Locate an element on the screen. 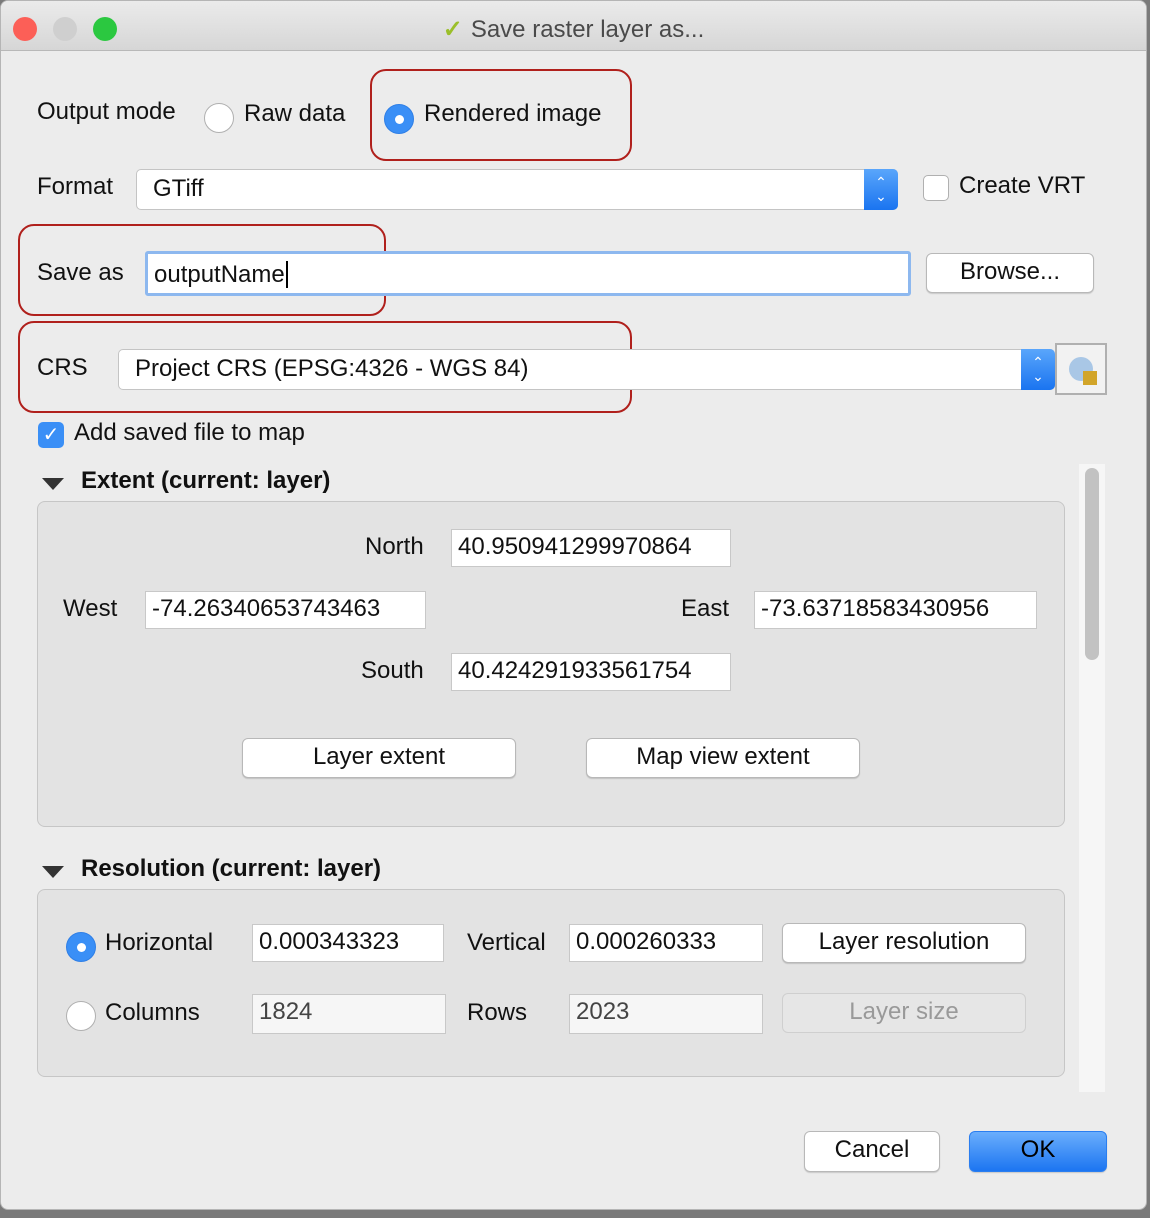  cancel-button: Cancel is located at coordinates (872, 1151).